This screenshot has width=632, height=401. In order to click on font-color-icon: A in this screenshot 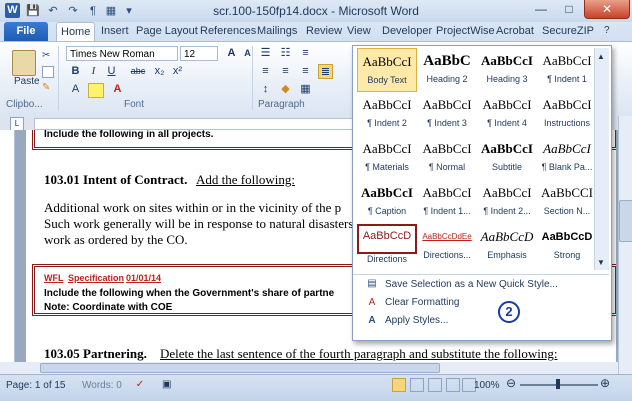, I will do `click(117, 89)`.